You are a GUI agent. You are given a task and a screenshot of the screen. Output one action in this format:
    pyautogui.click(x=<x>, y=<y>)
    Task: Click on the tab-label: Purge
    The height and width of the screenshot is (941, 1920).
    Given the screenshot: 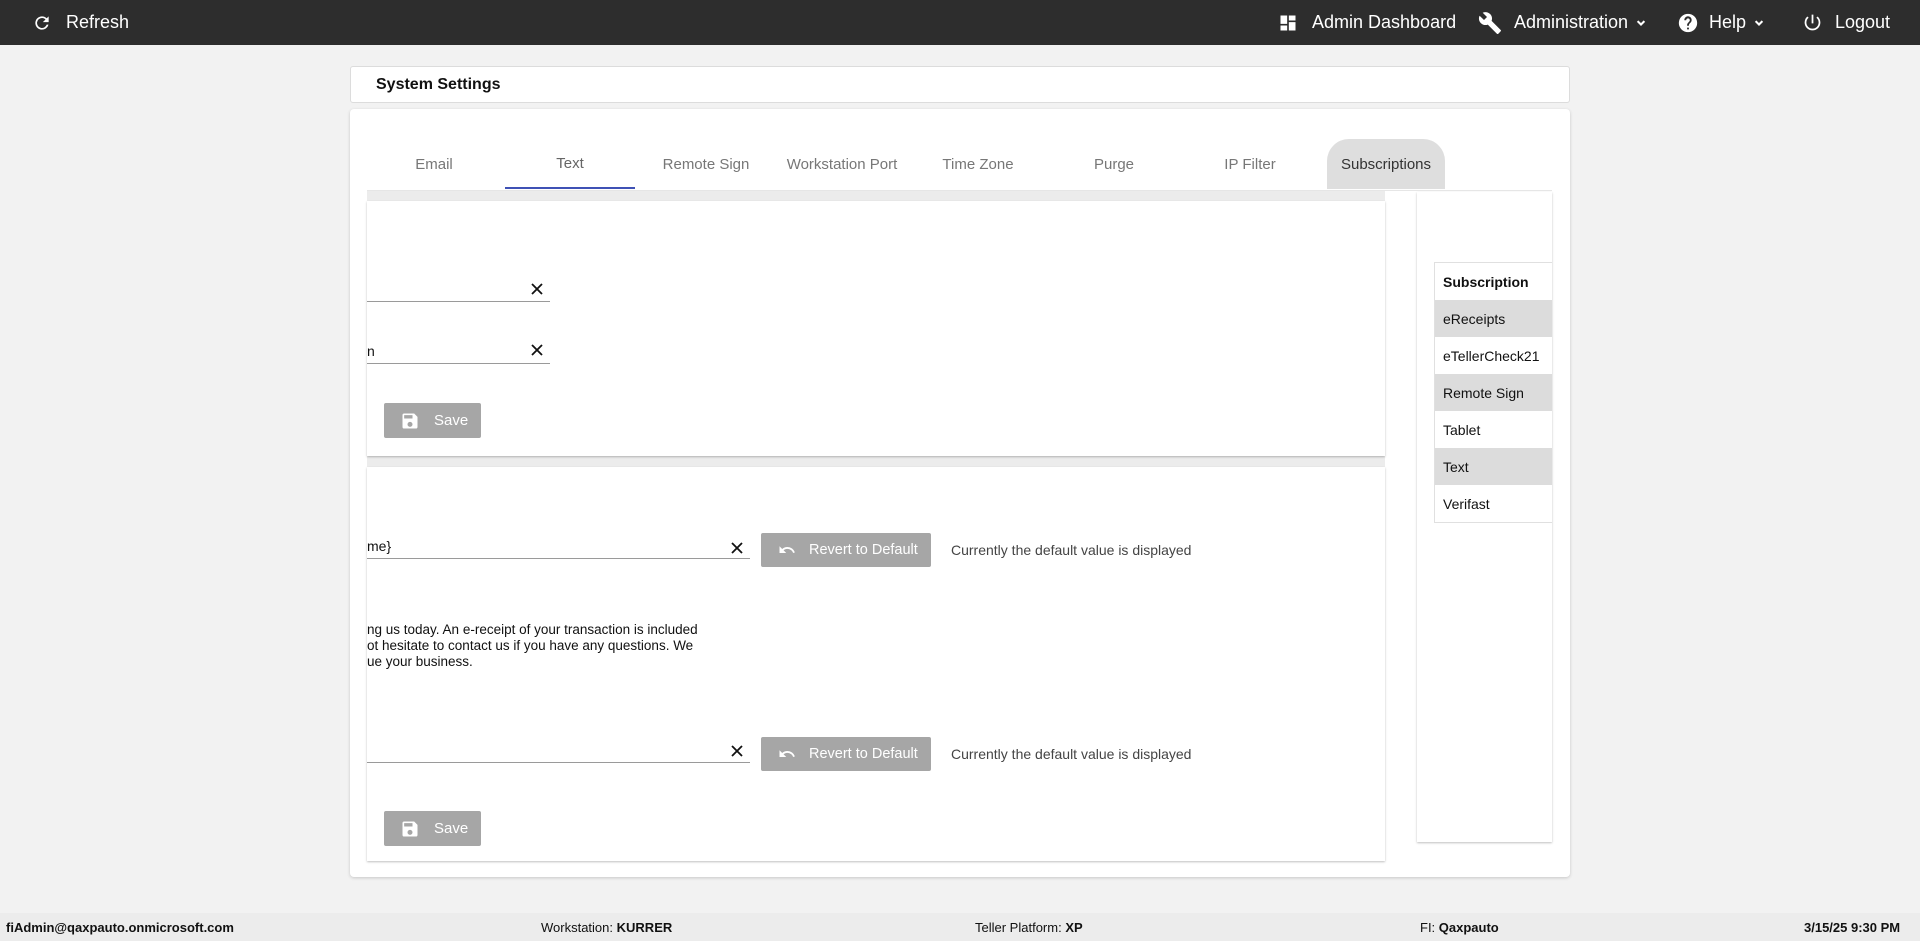 What is the action you would take?
    pyautogui.click(x=1114, y=164)
    